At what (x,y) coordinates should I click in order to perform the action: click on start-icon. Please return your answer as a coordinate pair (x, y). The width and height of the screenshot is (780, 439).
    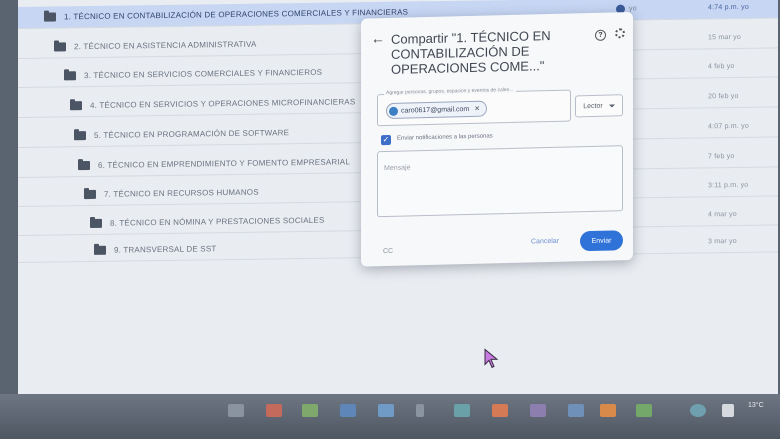
    Looking at the image, I should click on (236, 410).